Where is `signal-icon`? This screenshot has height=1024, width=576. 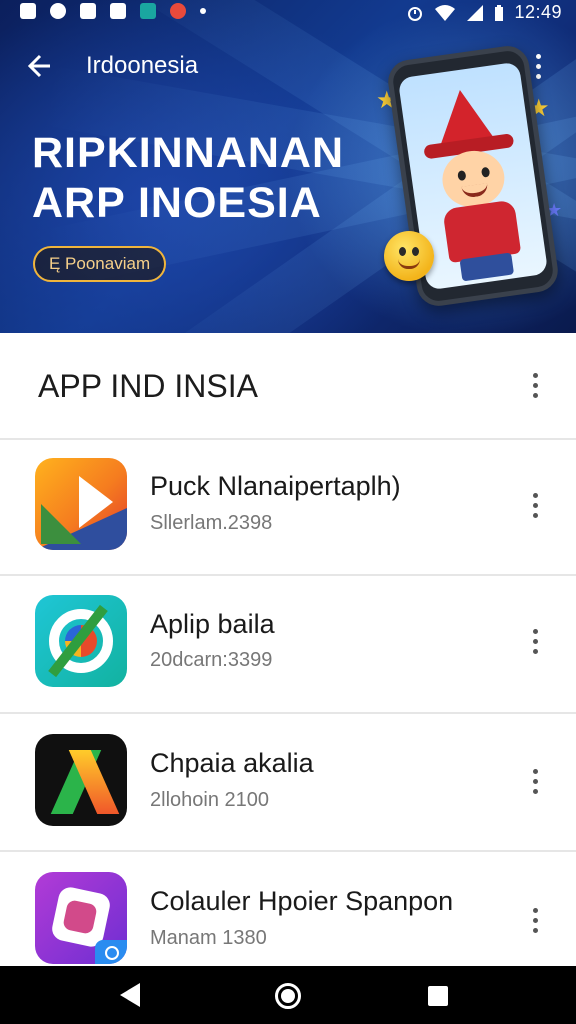 signal-icon is located at coordinates (475, 12).